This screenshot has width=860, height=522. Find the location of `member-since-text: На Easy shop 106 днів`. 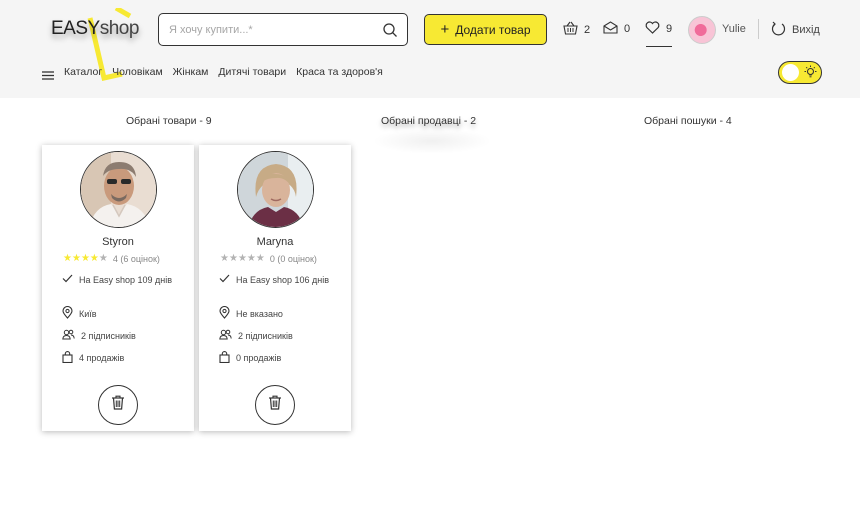

member-since-text: На Easy shop 106 днів is located at coordinates (283, 279).